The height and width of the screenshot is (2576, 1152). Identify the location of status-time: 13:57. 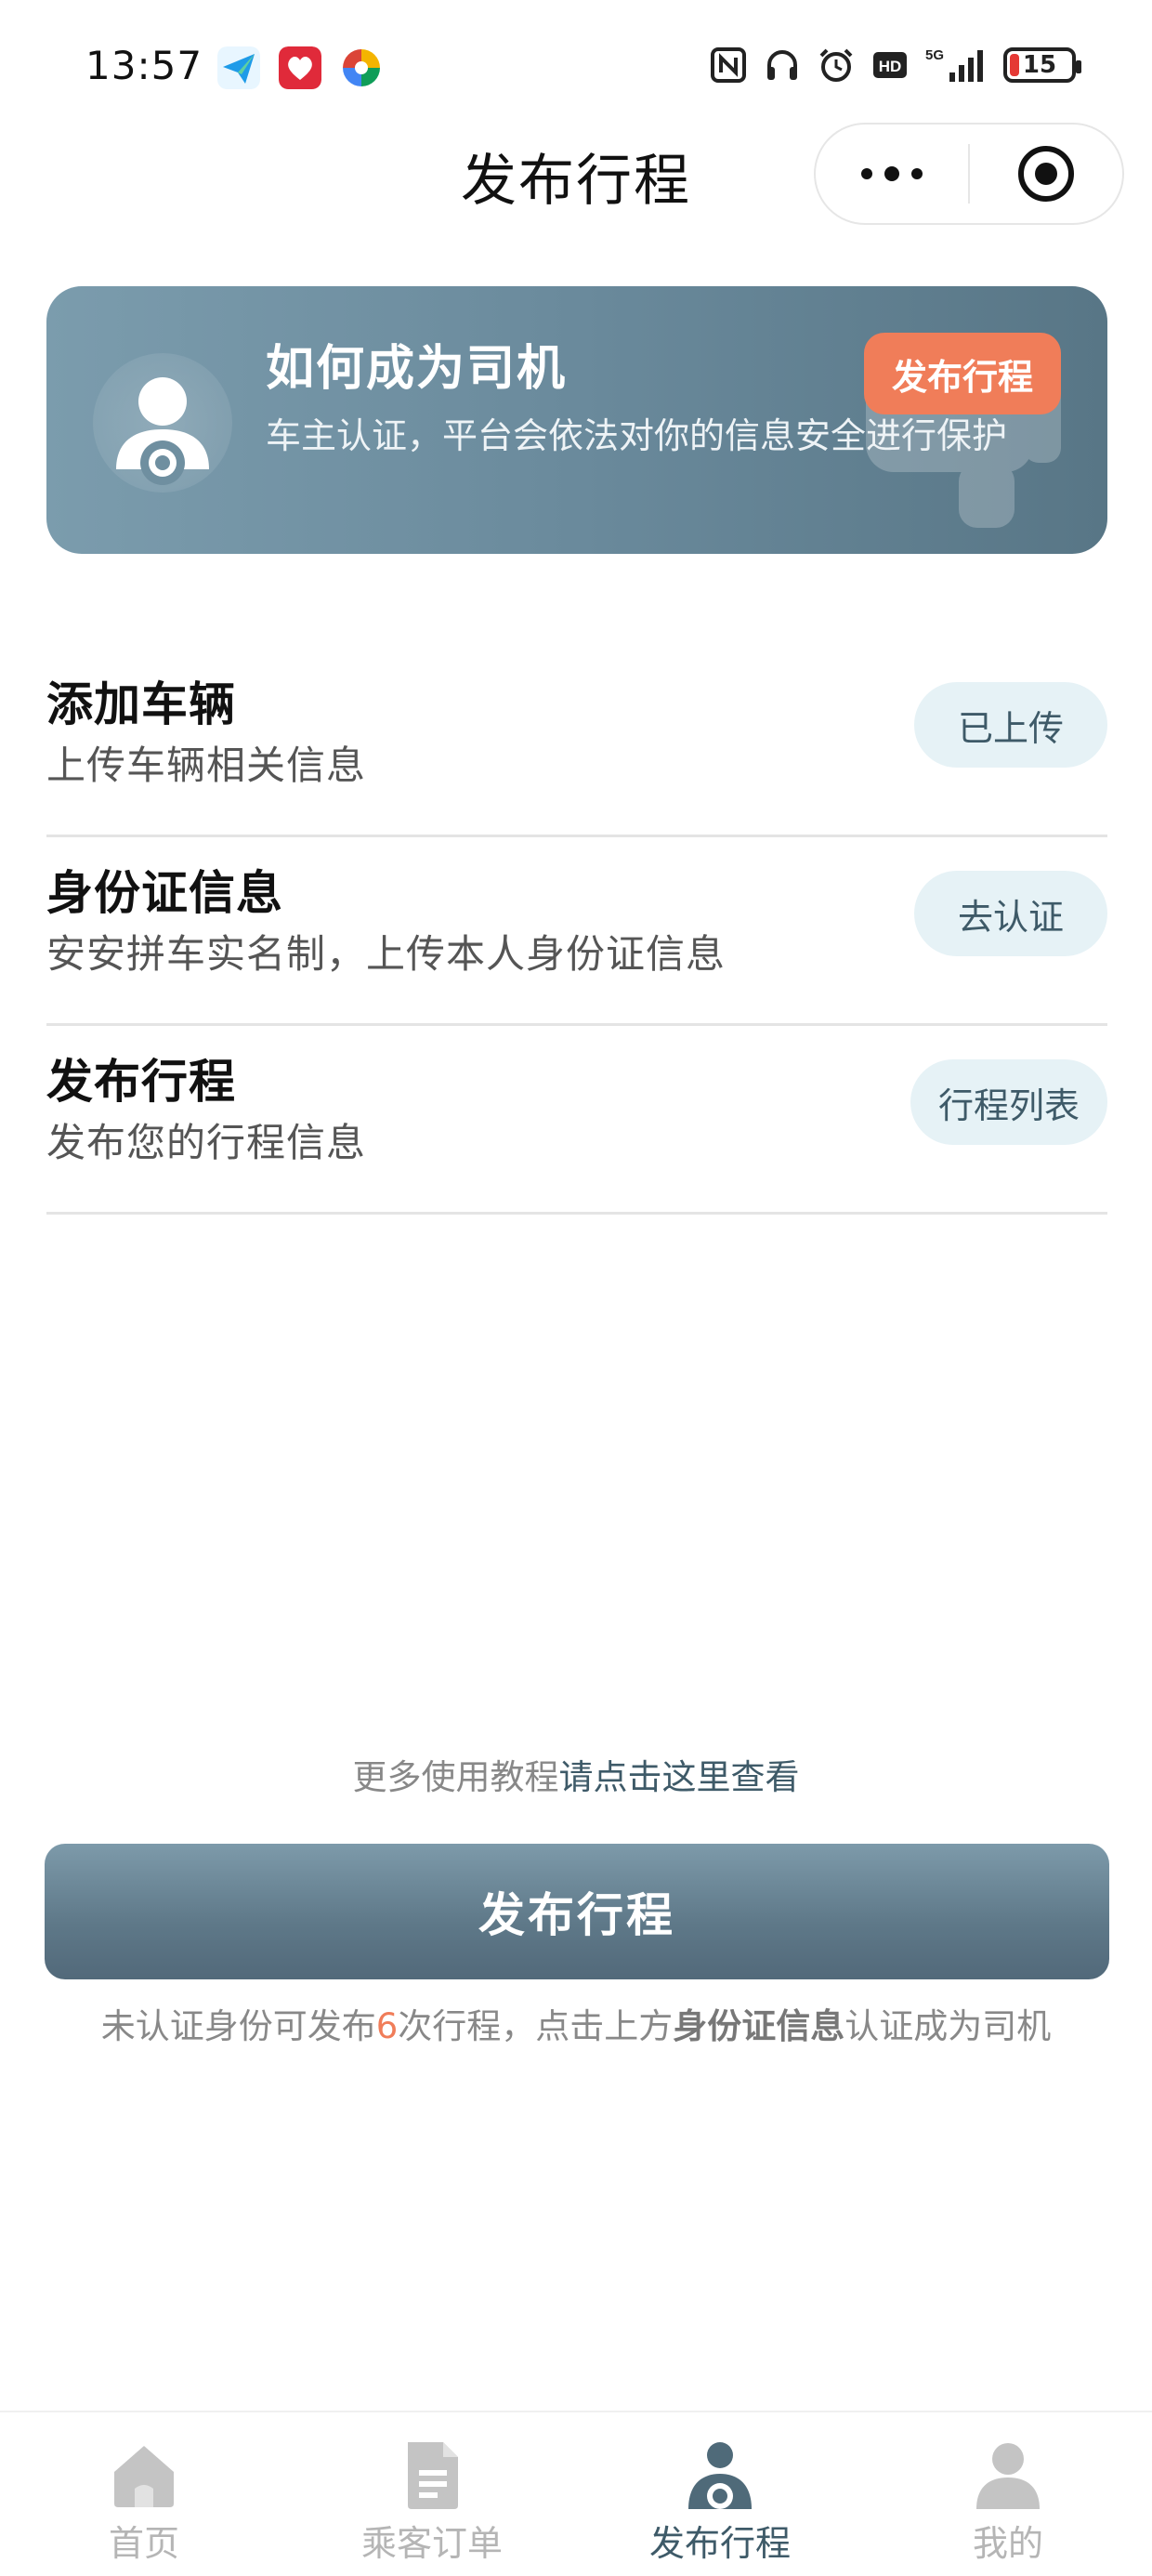
(144, 65).